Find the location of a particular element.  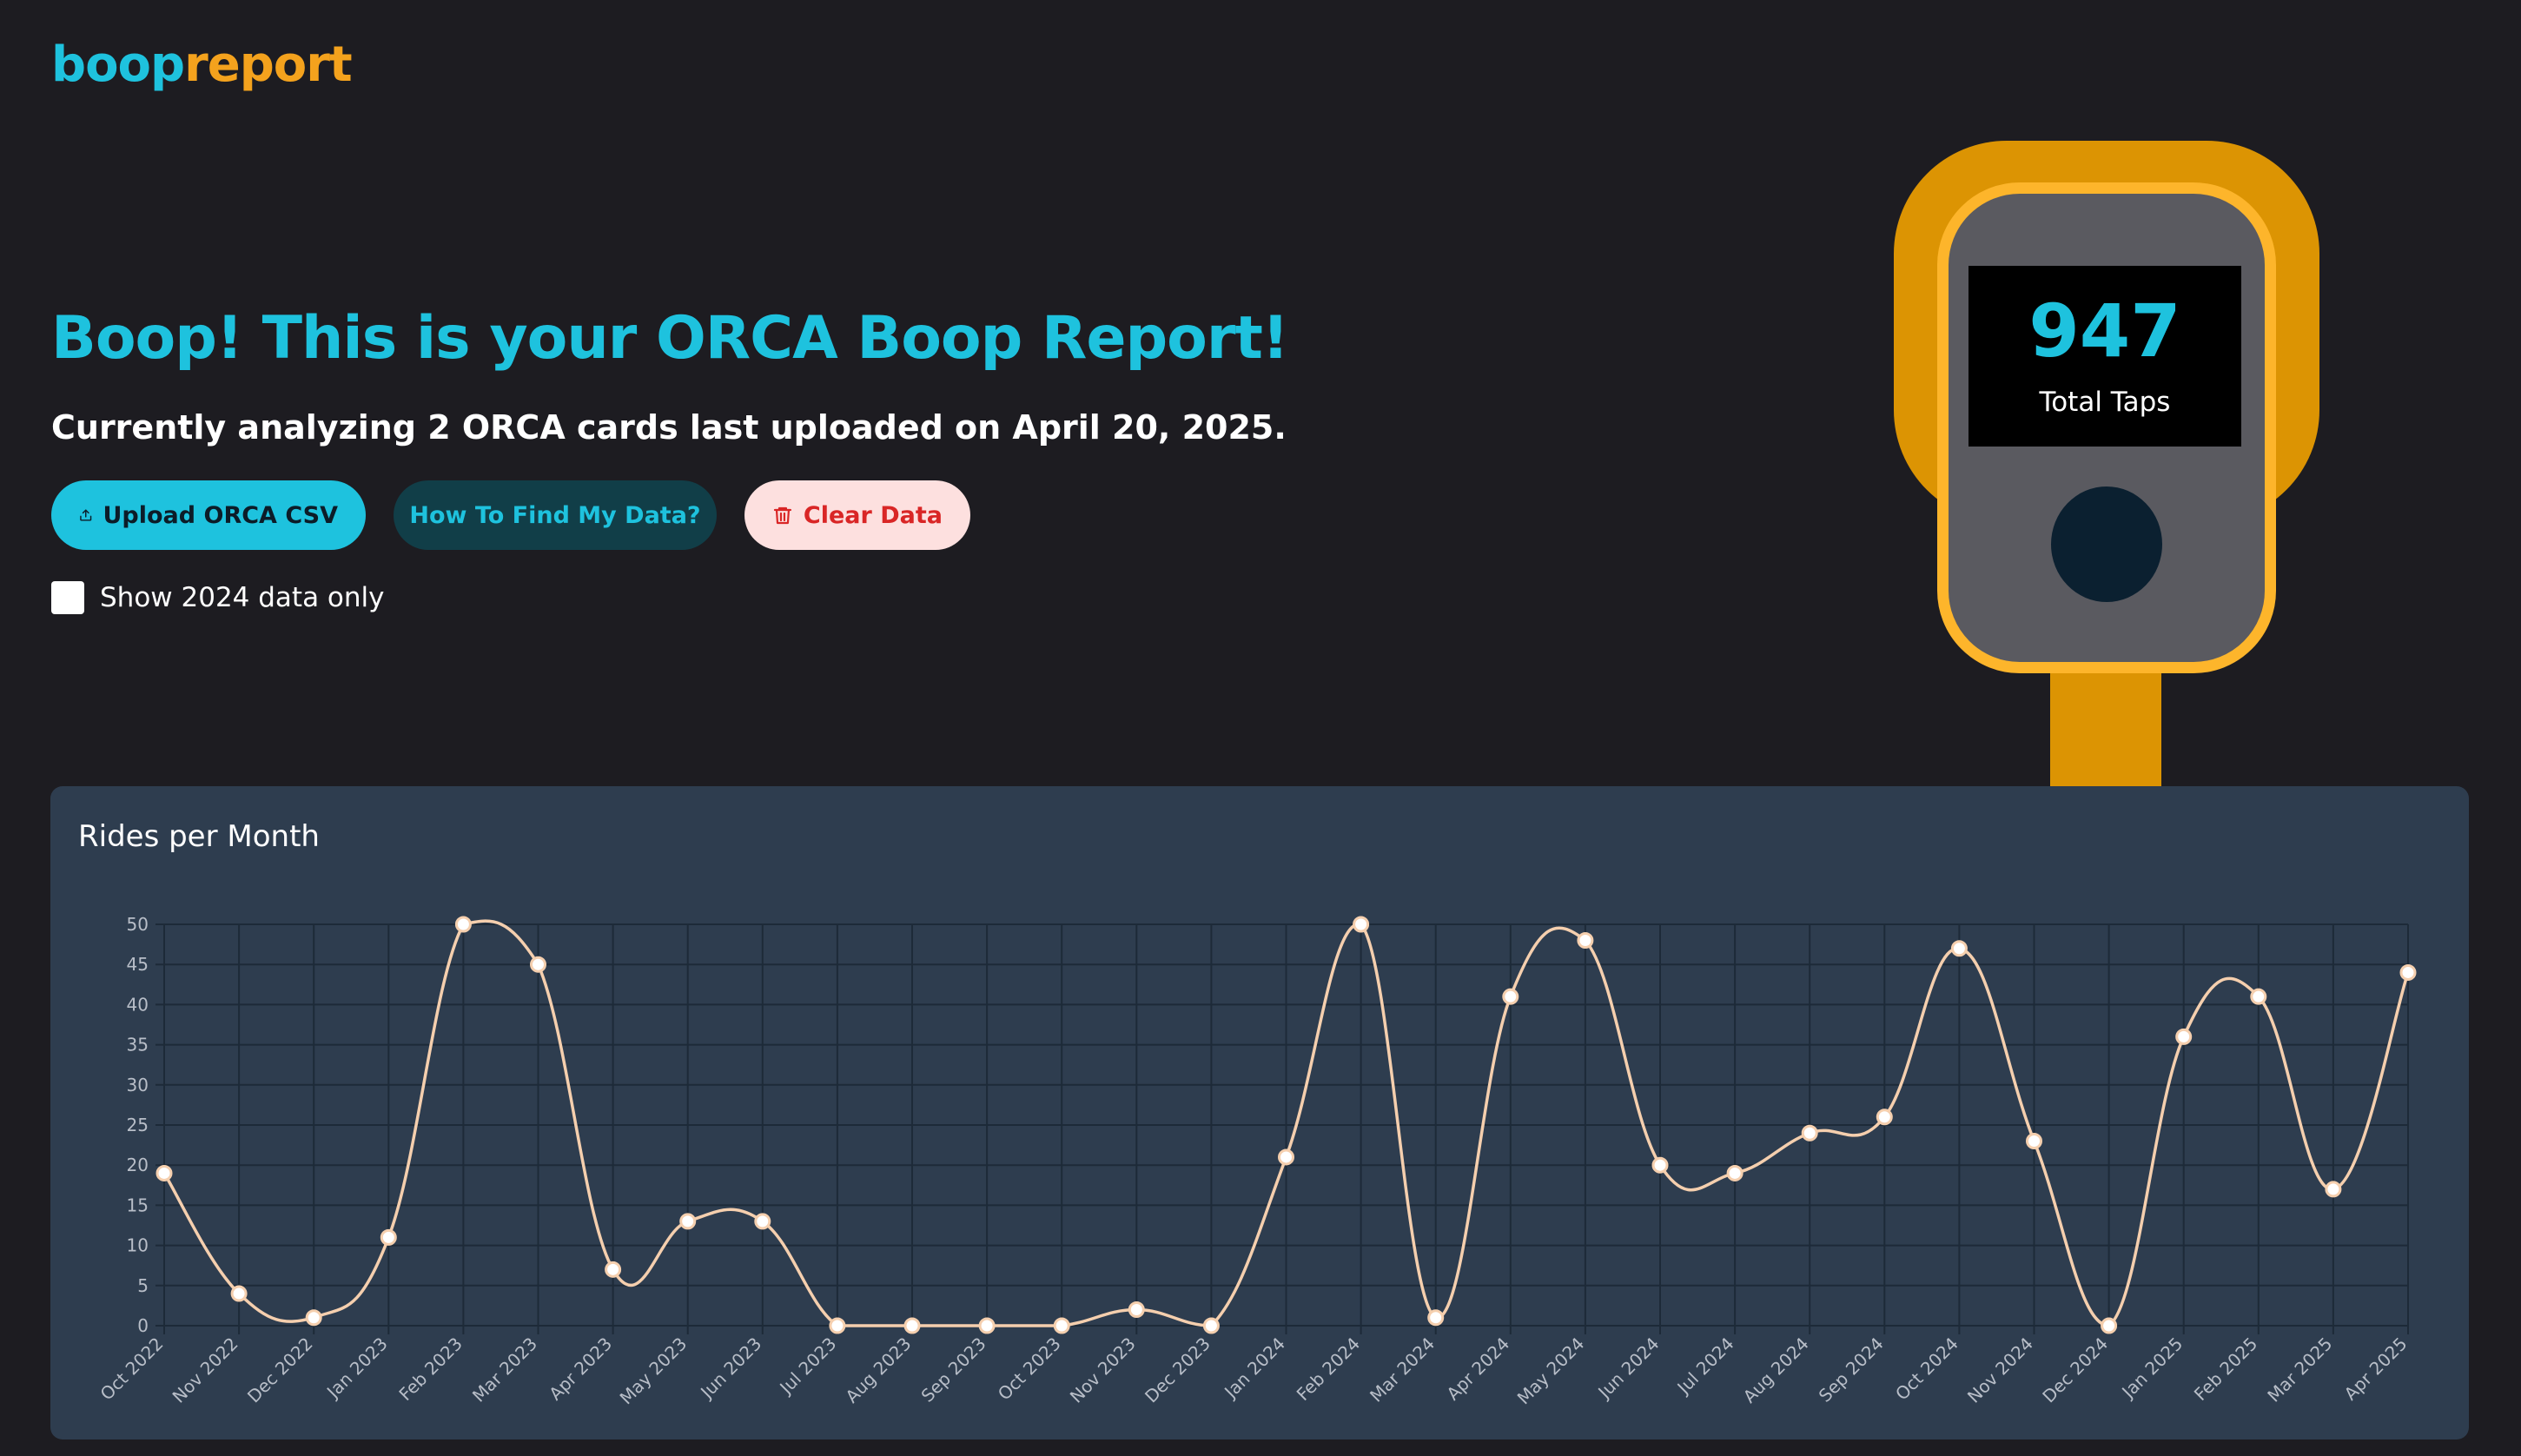

reader-screen: 947 Total Taps is located at coordinates (2104, 356).